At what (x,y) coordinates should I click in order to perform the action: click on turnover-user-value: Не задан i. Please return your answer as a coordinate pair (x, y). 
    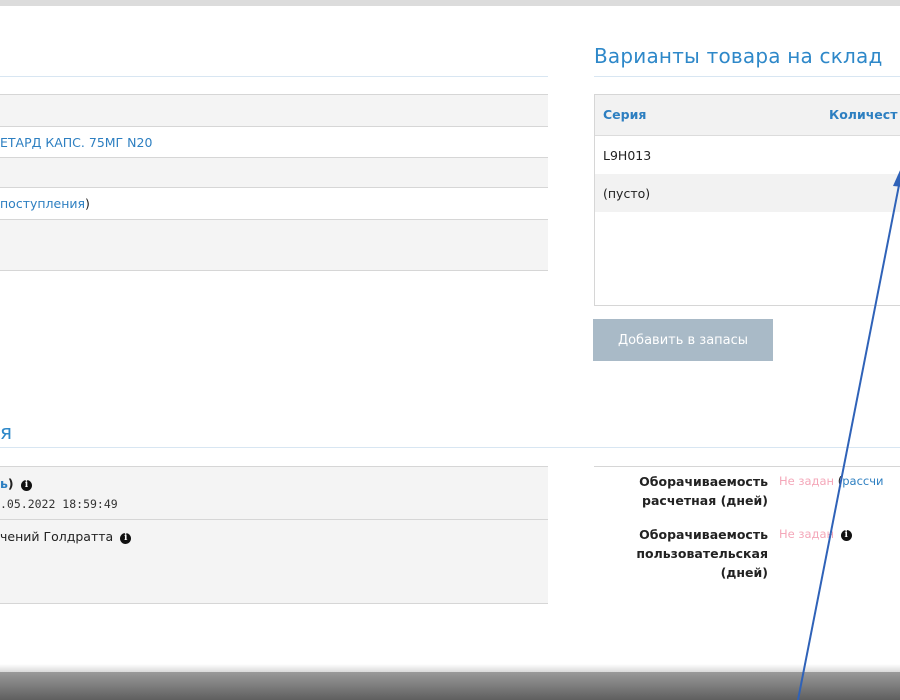
    Looking at the image, I should click on (815, 534).